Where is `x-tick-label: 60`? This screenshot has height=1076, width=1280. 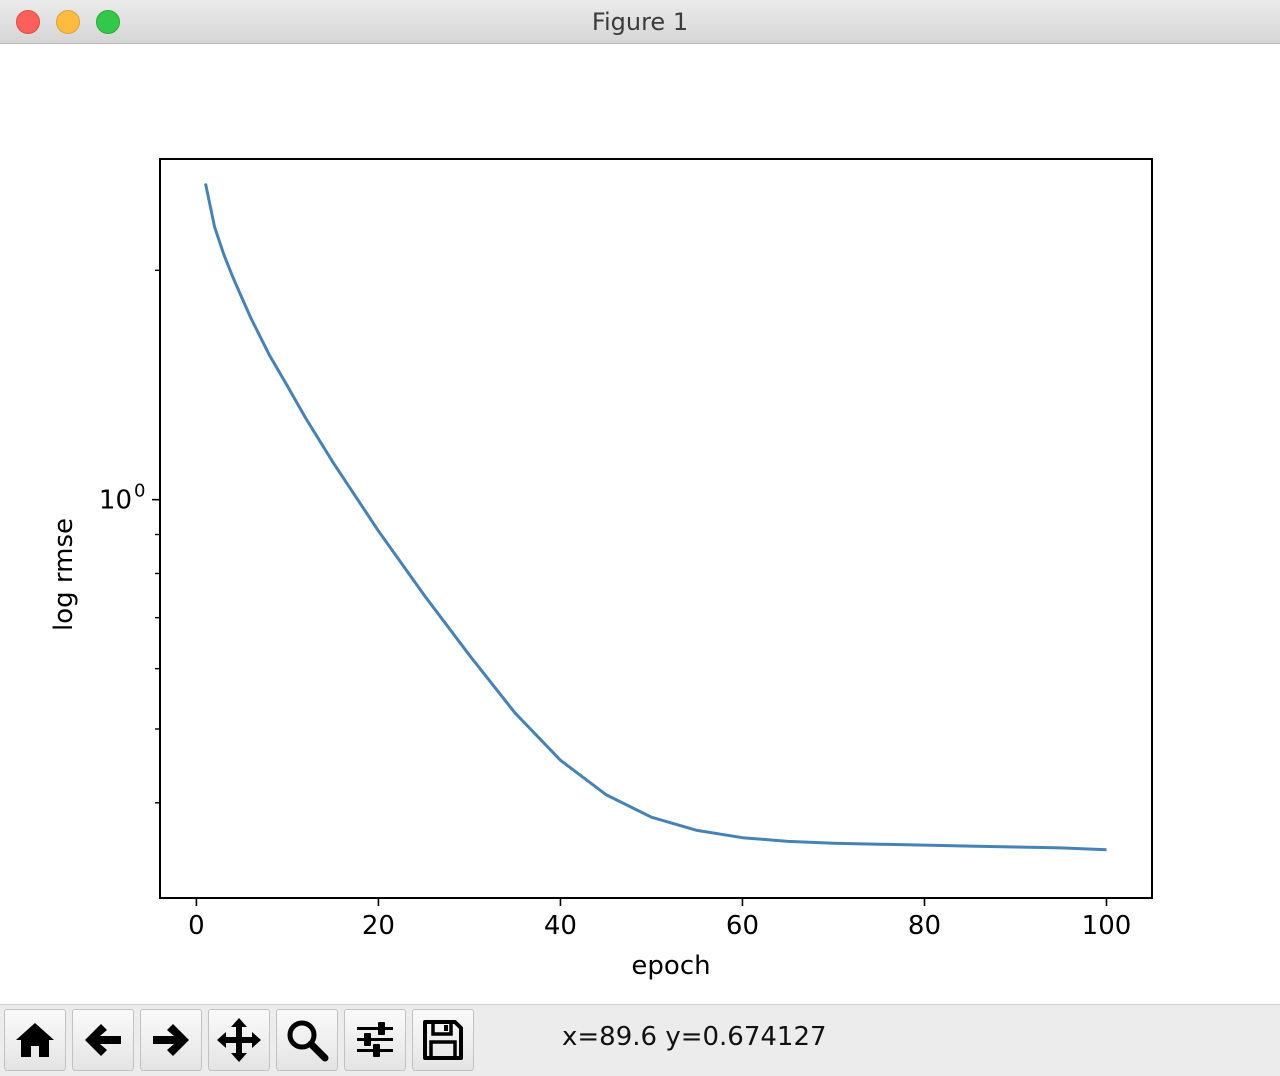
x-tick-label: 60 is located at coordinates (742, 926).